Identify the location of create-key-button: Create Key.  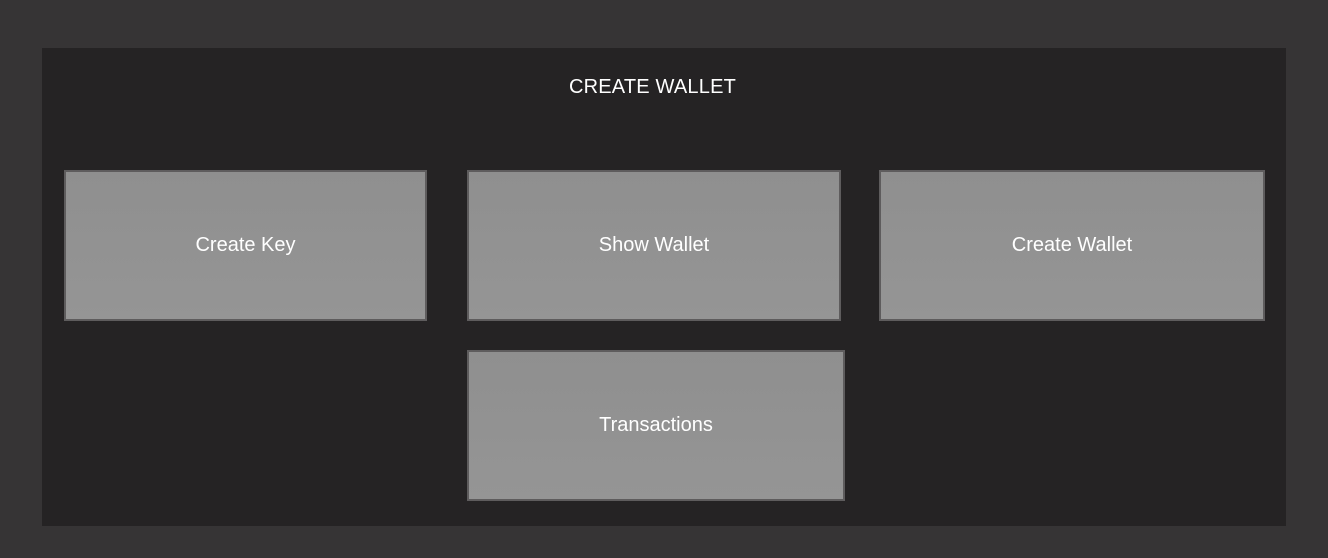
(245, 245).